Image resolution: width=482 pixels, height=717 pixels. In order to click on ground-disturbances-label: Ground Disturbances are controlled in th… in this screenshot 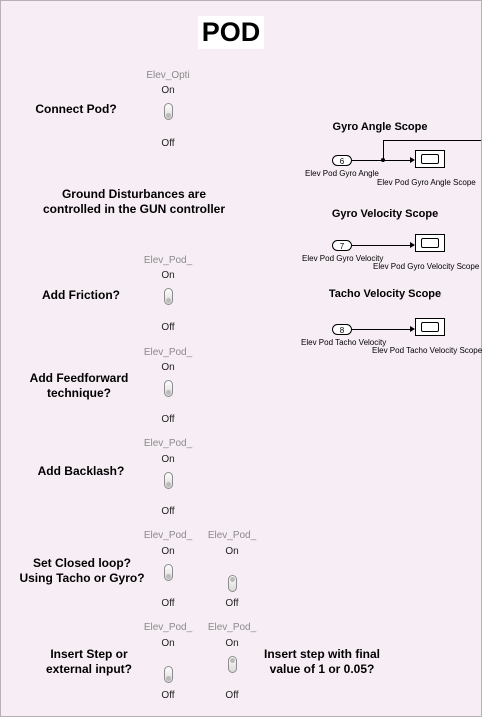, I will do `click(133, 201)`.